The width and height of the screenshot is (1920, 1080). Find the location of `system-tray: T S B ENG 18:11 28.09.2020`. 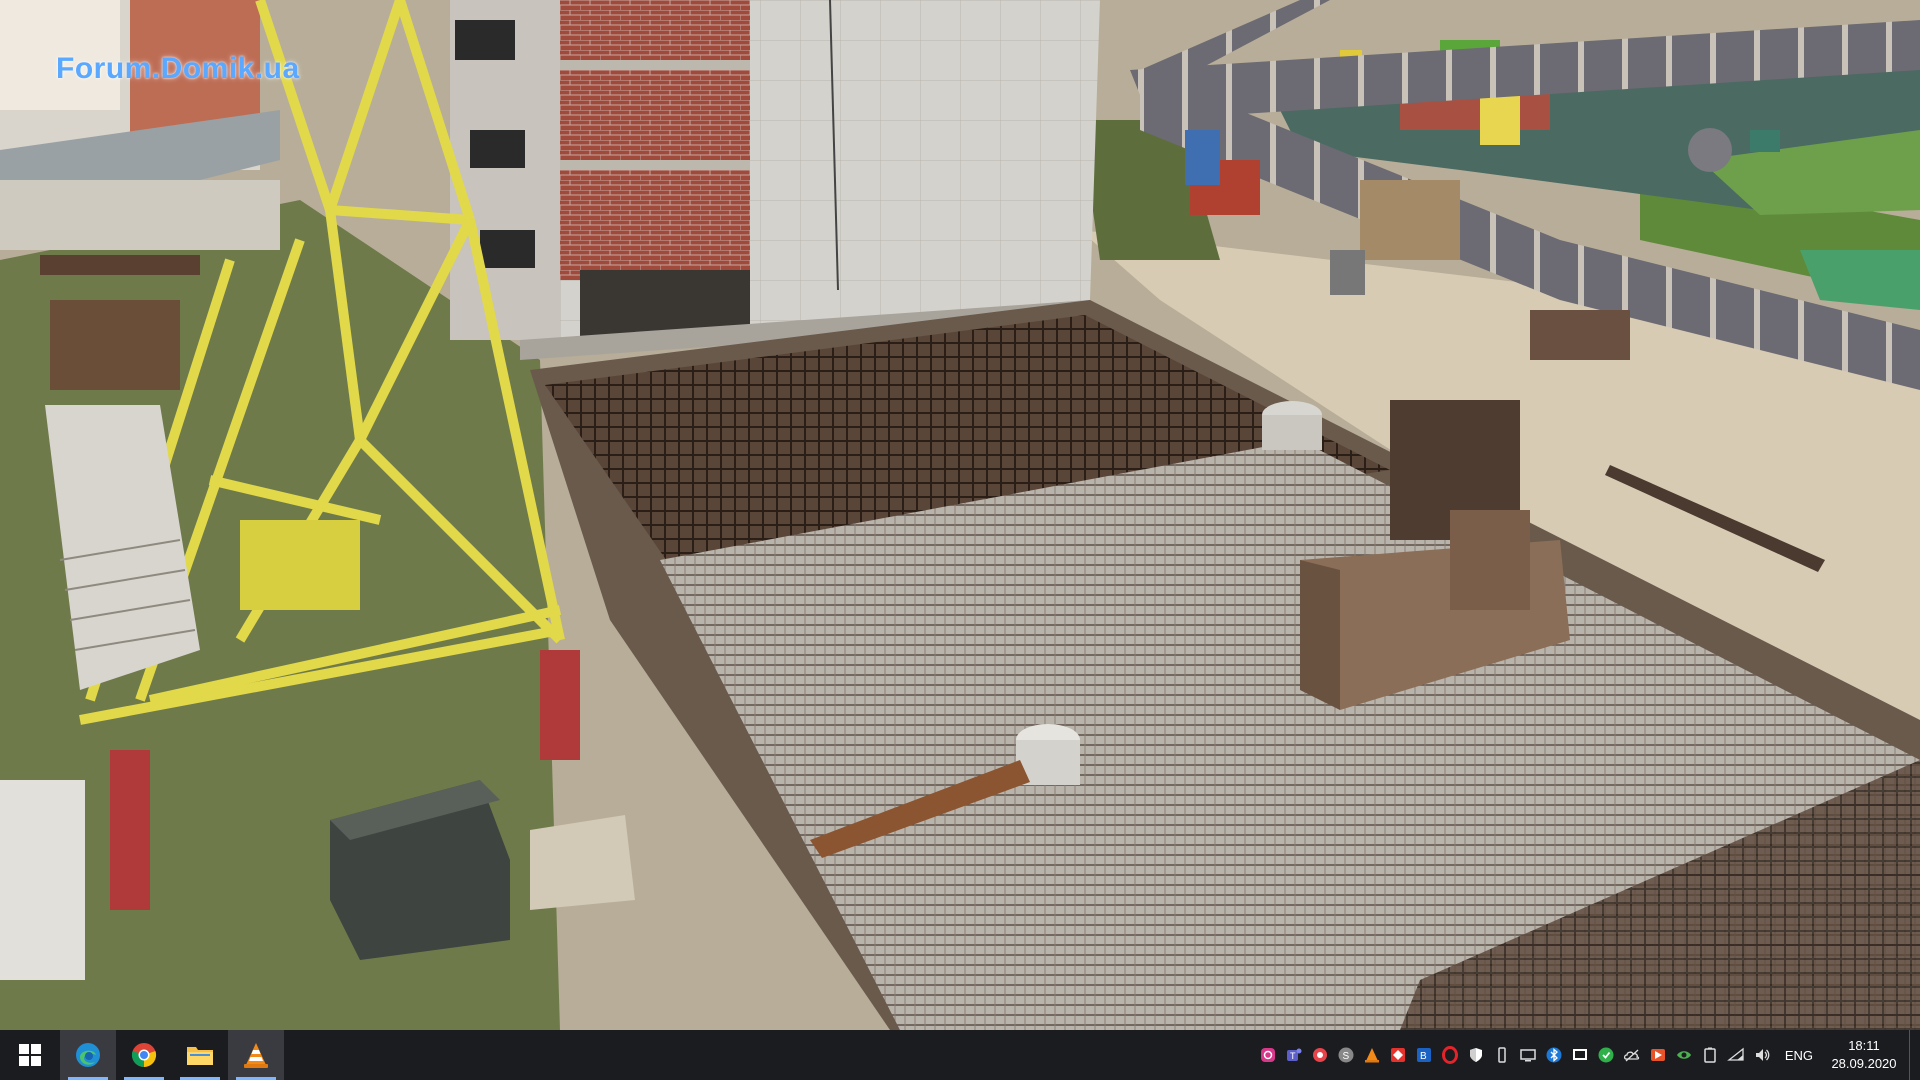

system-tray: T S B ENG 18:11 28.09.2020 is located at coordinates (1587, 1055).